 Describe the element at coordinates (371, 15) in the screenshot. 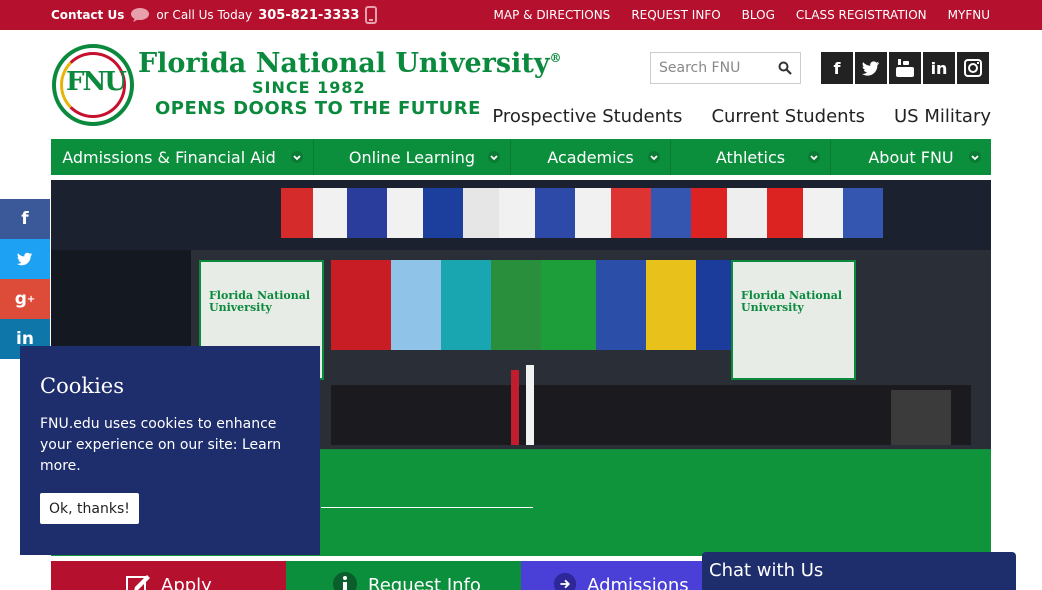

I see `mobile-phone-icon` at that location.